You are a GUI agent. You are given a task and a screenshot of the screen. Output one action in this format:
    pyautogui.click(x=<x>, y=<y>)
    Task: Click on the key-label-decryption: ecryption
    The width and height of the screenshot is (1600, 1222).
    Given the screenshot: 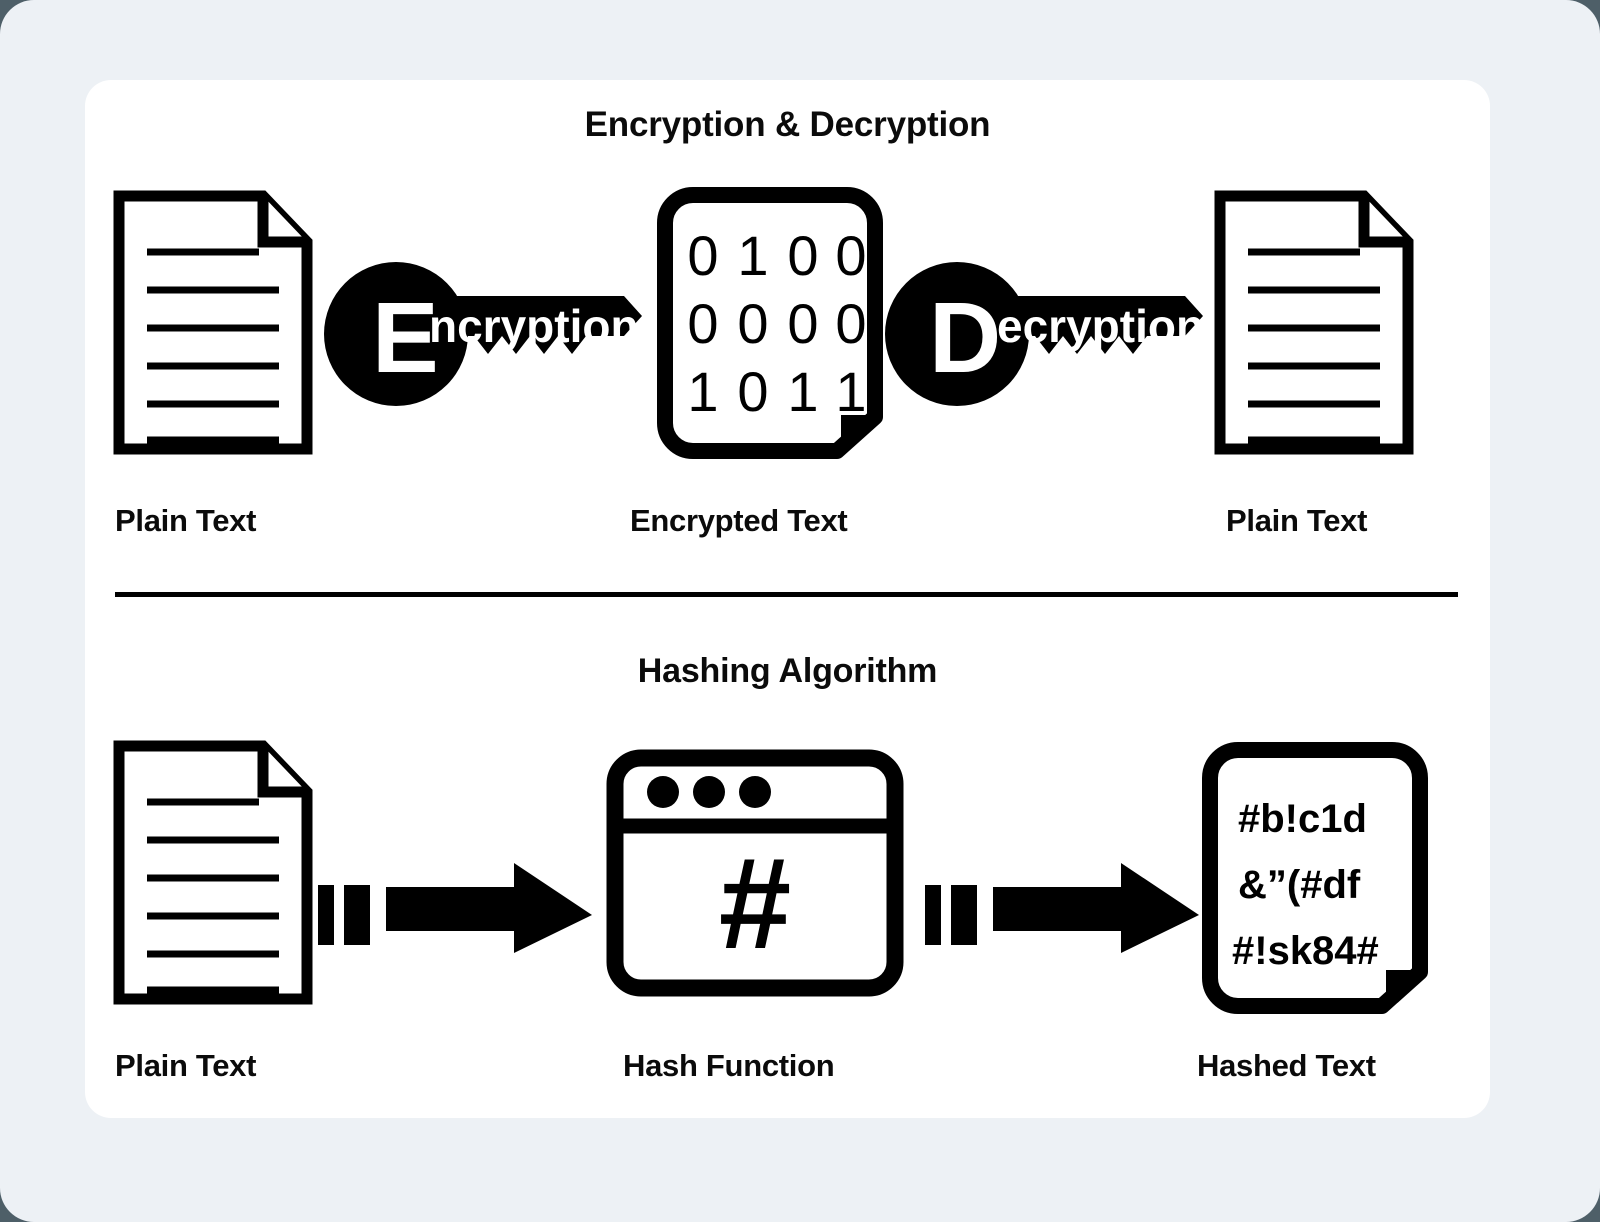 What is the action you would take?
    pyautogui.click(x=1100, y=326)
    